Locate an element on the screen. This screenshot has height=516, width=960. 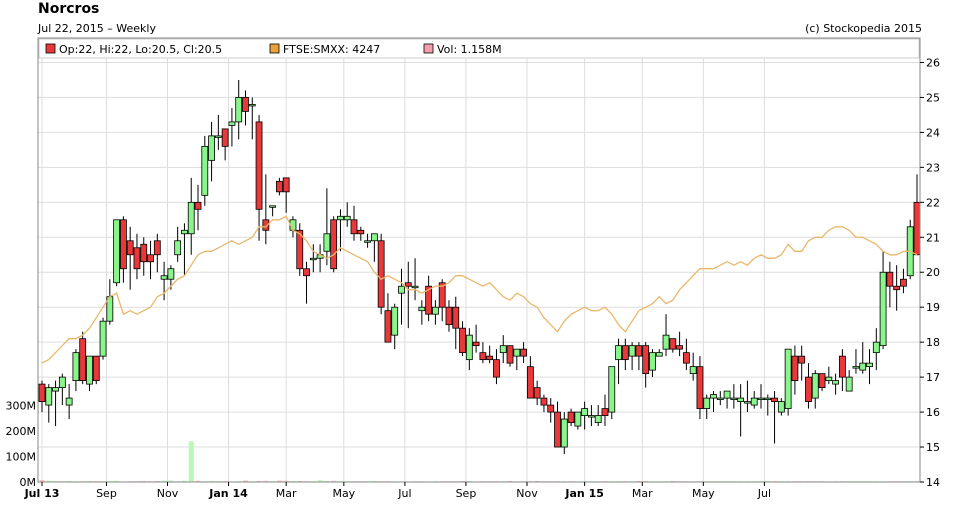
legend-label: Vol: 1.158M is located at coordinates (469, 49).